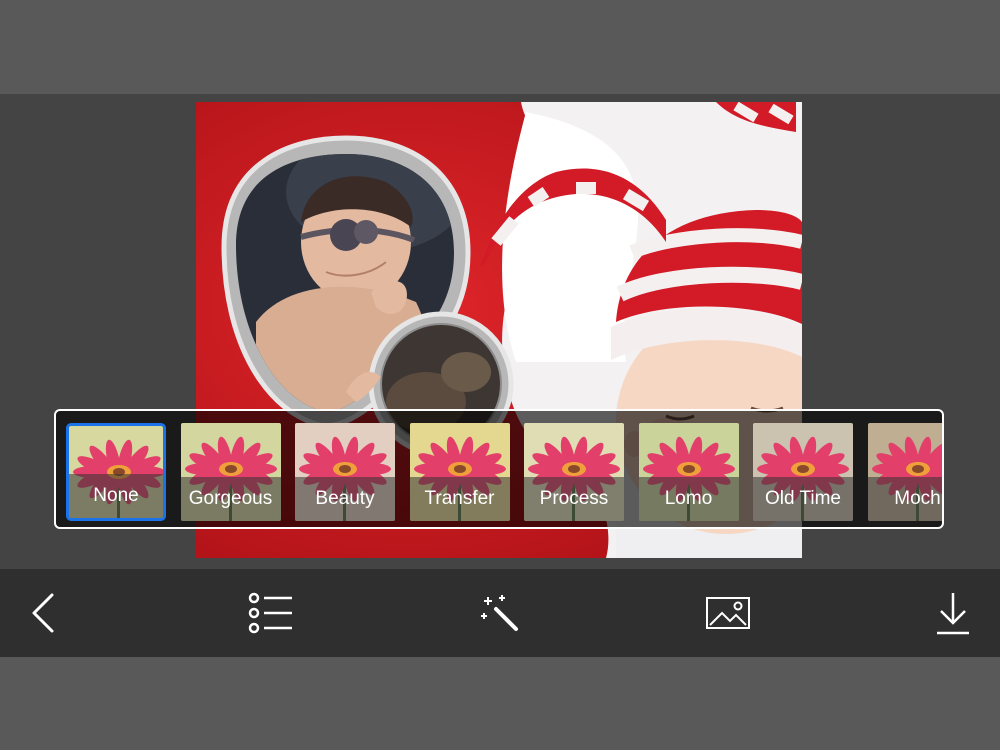 This screenshot has width=1000, height=750. Describe the element at coordinates (459, 499) in the screenshot. I see `filter-label: Transfer` at that location.